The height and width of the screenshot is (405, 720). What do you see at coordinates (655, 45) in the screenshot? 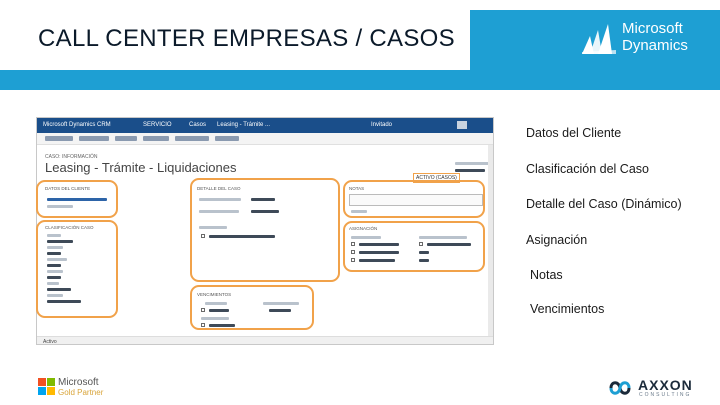
I see `logo-line-2: Dynamics` at bounding box center [655, 45].